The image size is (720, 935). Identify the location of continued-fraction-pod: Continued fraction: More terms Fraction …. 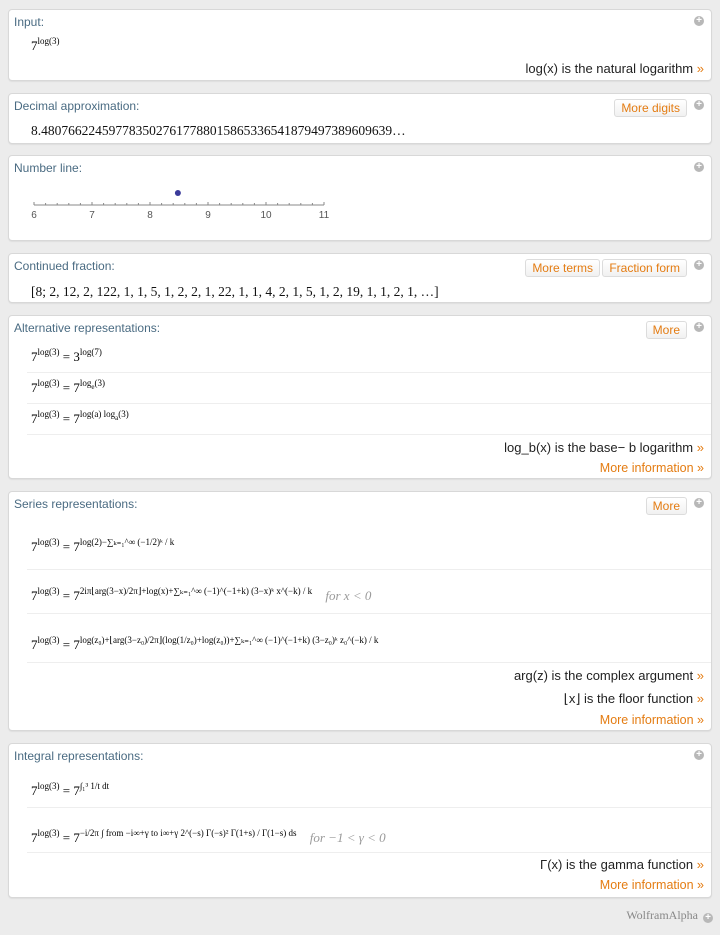
(360, 278).